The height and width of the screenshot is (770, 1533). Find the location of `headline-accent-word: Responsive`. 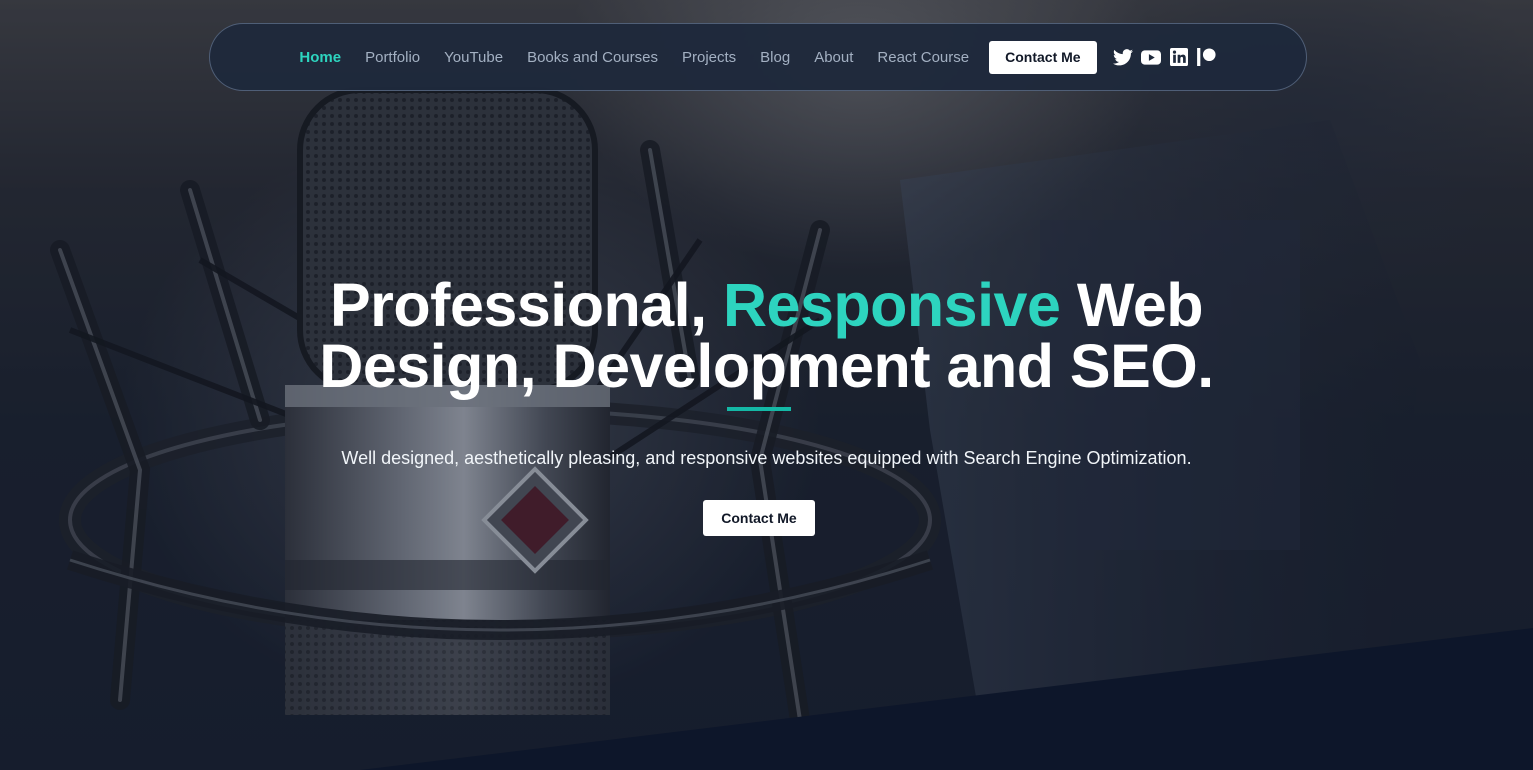

headline-accent-word: Responsive is located at coordinates (891, 305).